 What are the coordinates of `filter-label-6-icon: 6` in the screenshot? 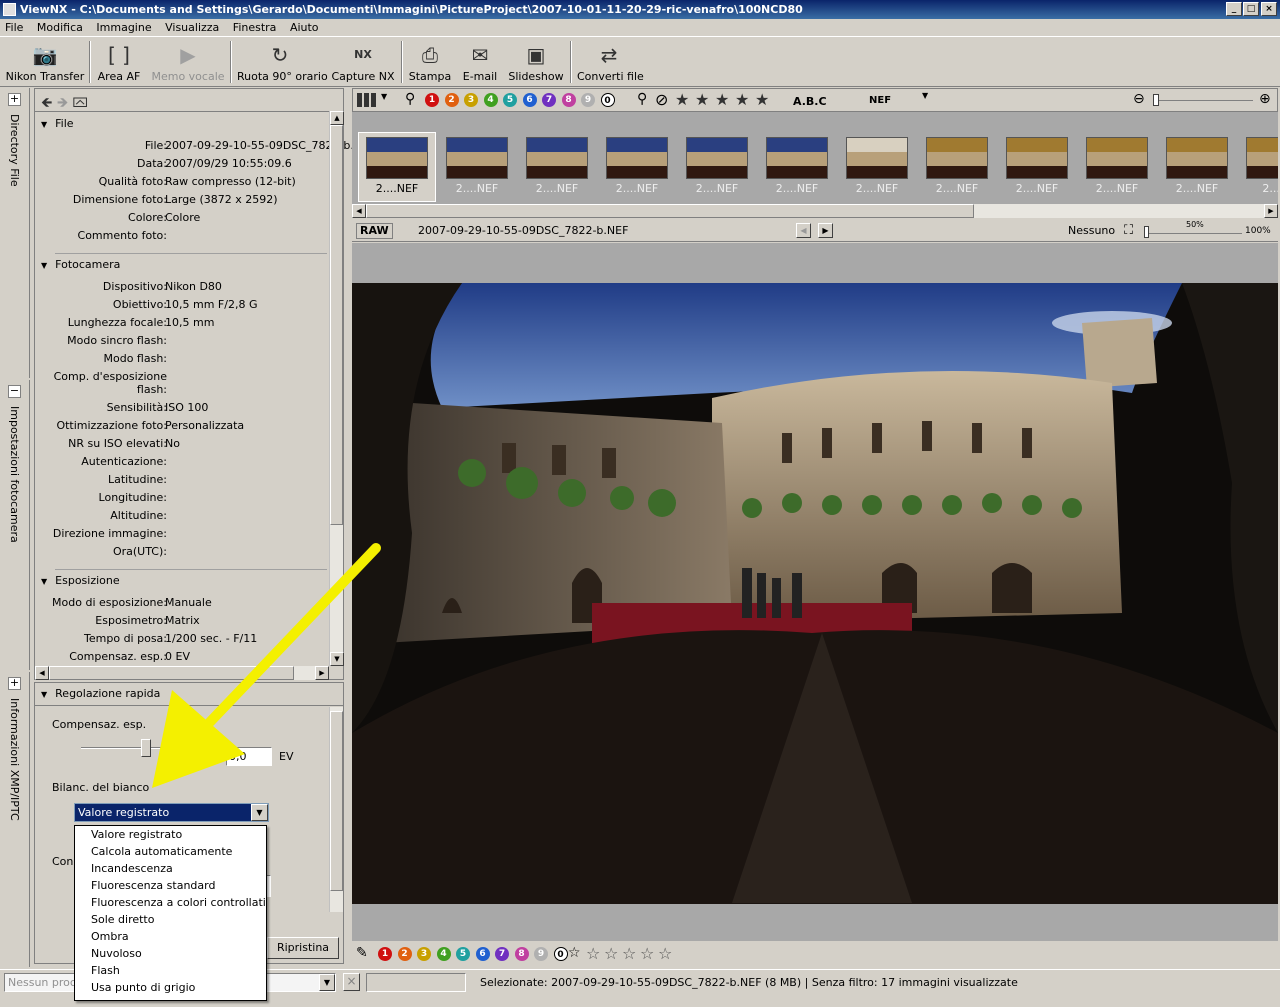 It's located at (529, 100).